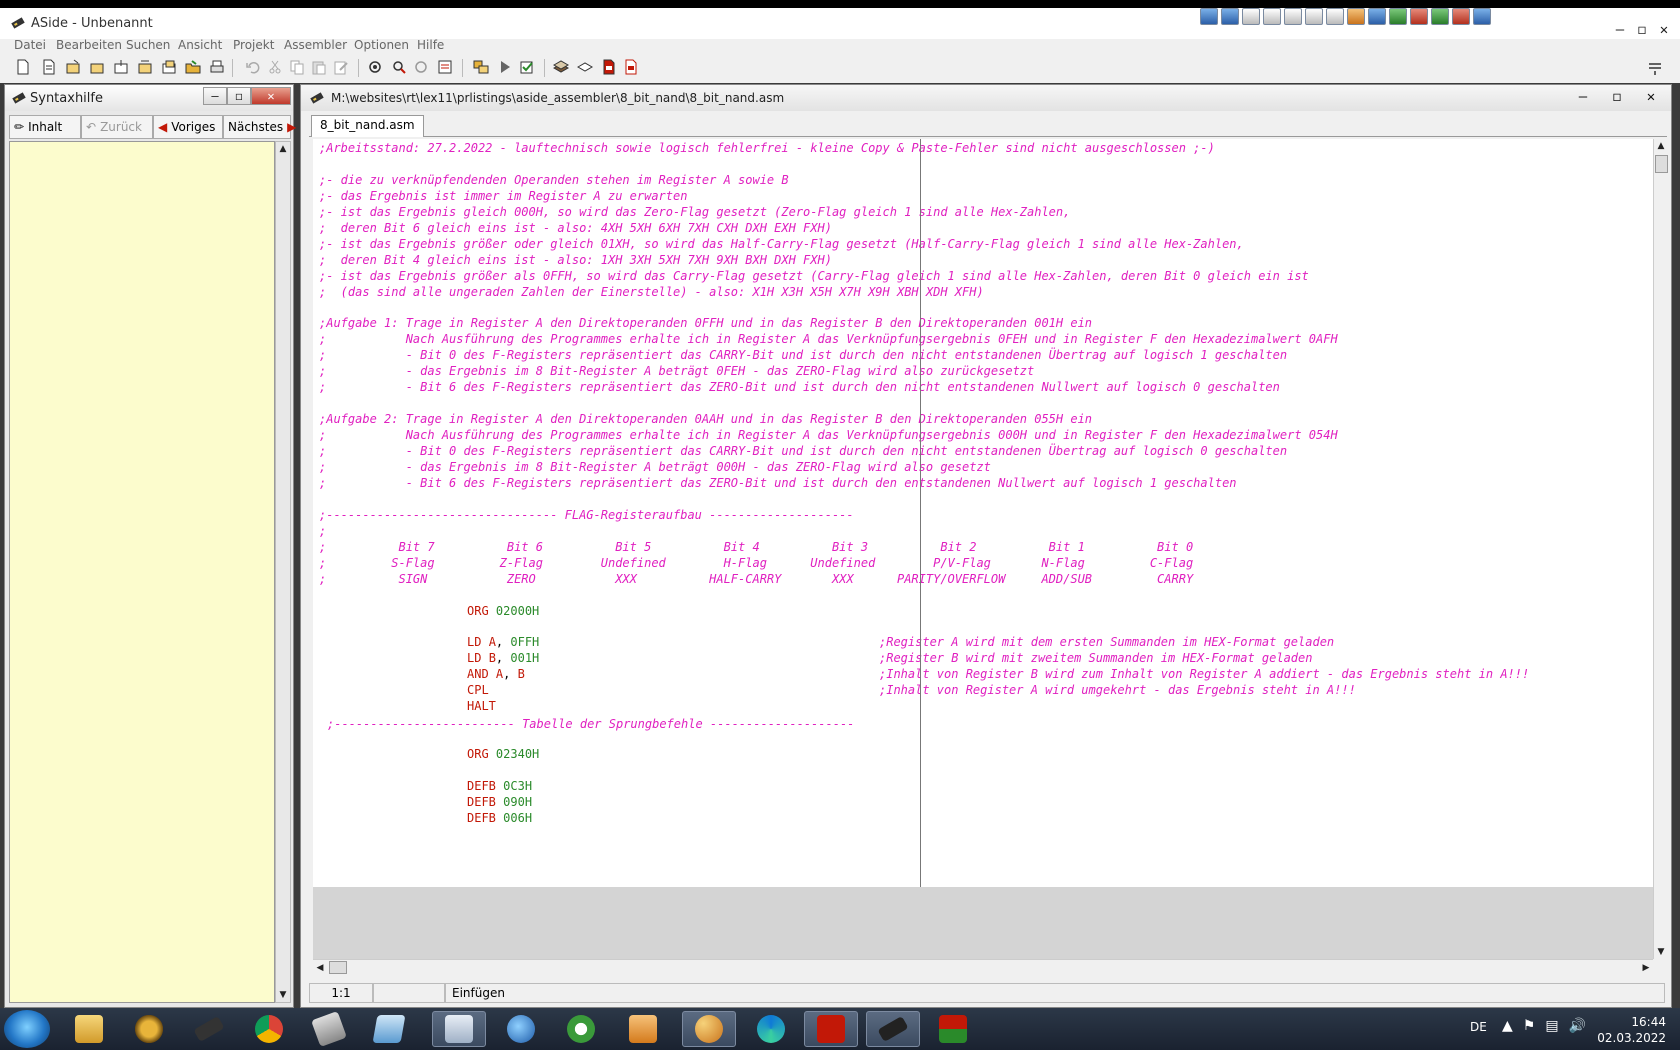 This screenshot has height=1050, width=1680. Describe the element at coordinates (89, 45) in the screenshot. I see `menu-bearbeiten: Bearbeiten` at that location.